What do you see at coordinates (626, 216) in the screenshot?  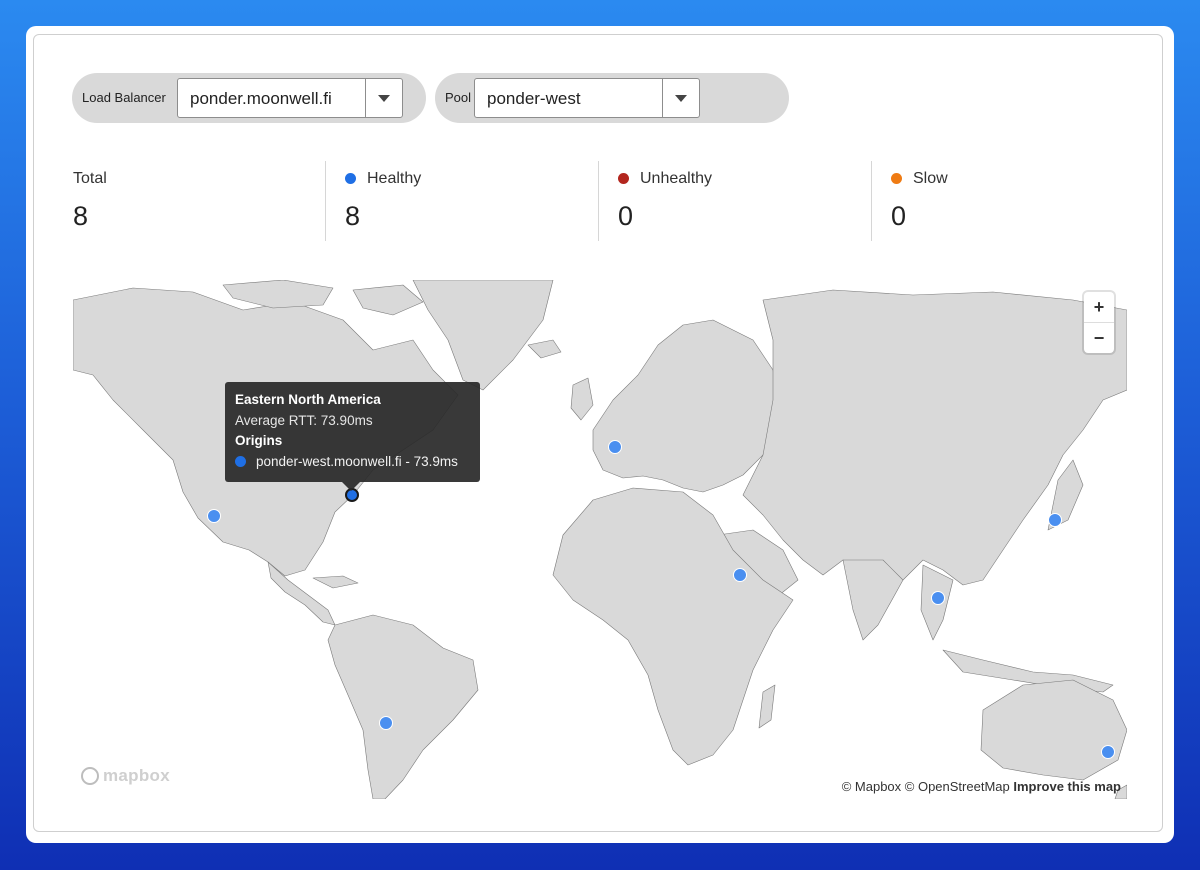 I see `stat-unhealthy-value: 0` at bounding box center [626, 216].